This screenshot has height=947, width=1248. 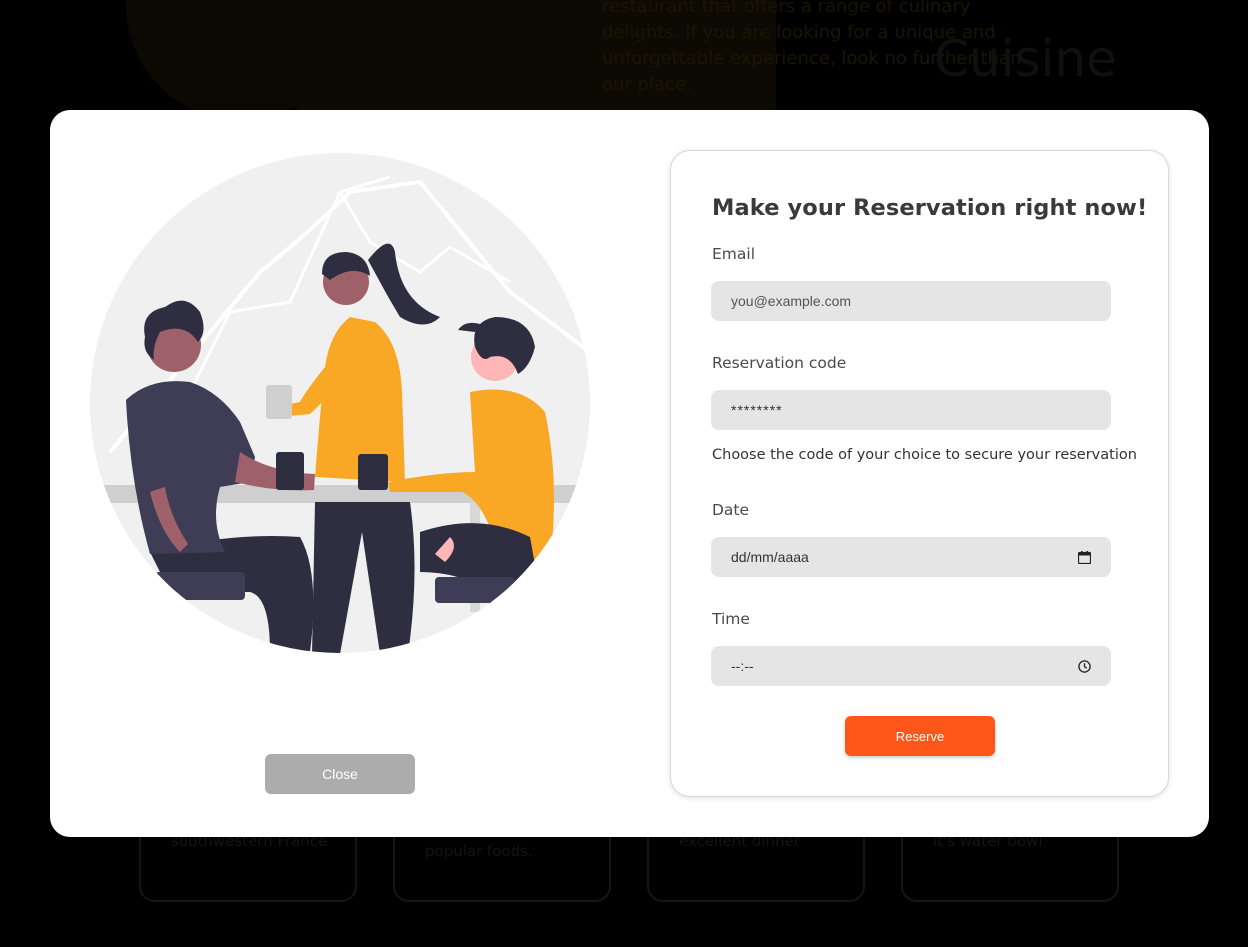 I want to click on clock-icon, so click(x=1084, y=666).